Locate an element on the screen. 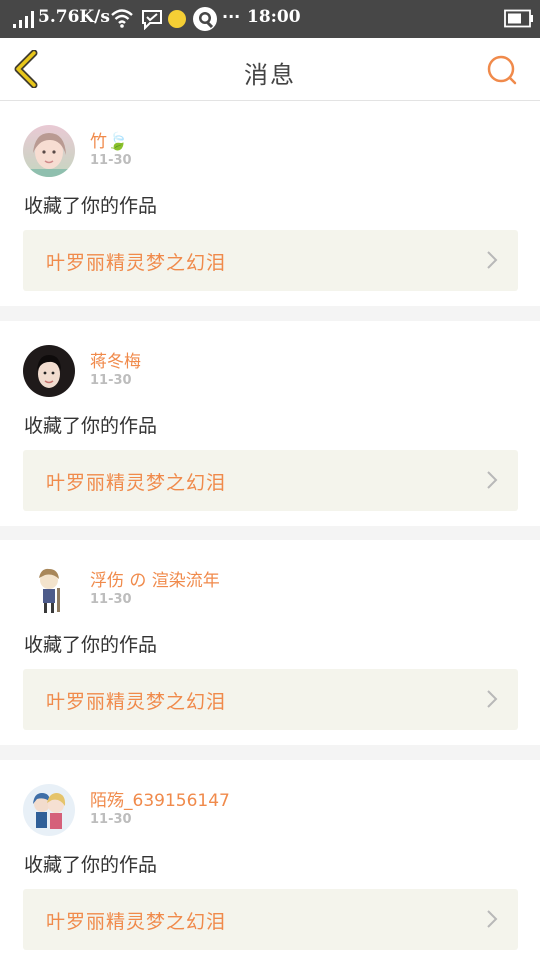 Image resolution: width=540 pixels, height=960 pixels. anime-couple-avatar is located at coordinates (49, 810).